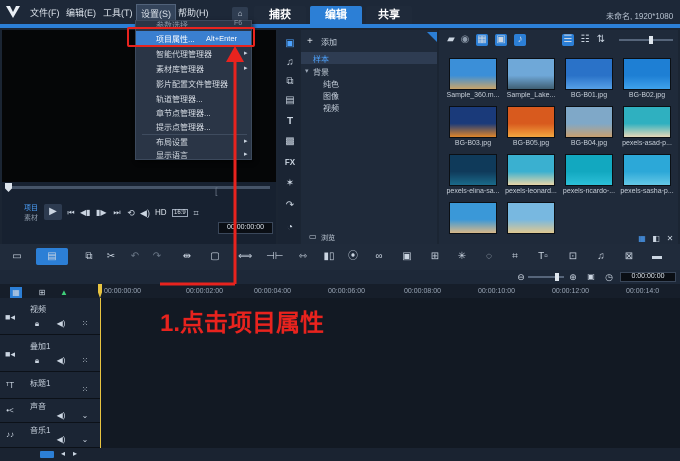 Image resolution: width=680 pixels, height=461 pixels. What do you see at coordinates (71, 213) in the screenshot?
I see `go-start-icon: ⏮` at bounding box center [71, 213].